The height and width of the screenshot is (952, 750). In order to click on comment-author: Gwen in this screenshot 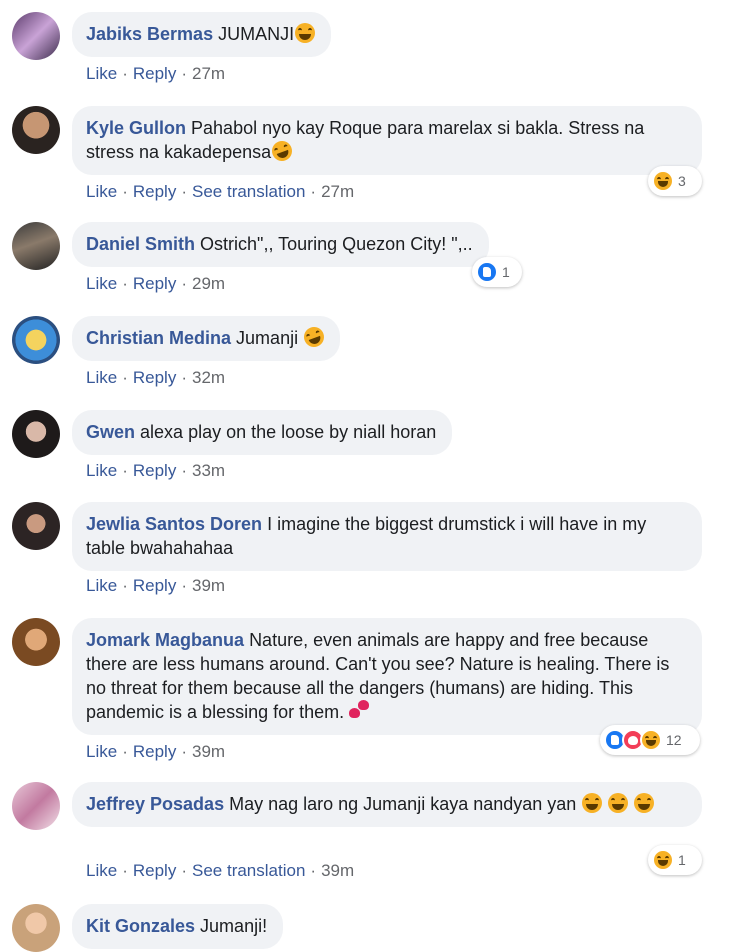, I will do `click(110, 432)`.